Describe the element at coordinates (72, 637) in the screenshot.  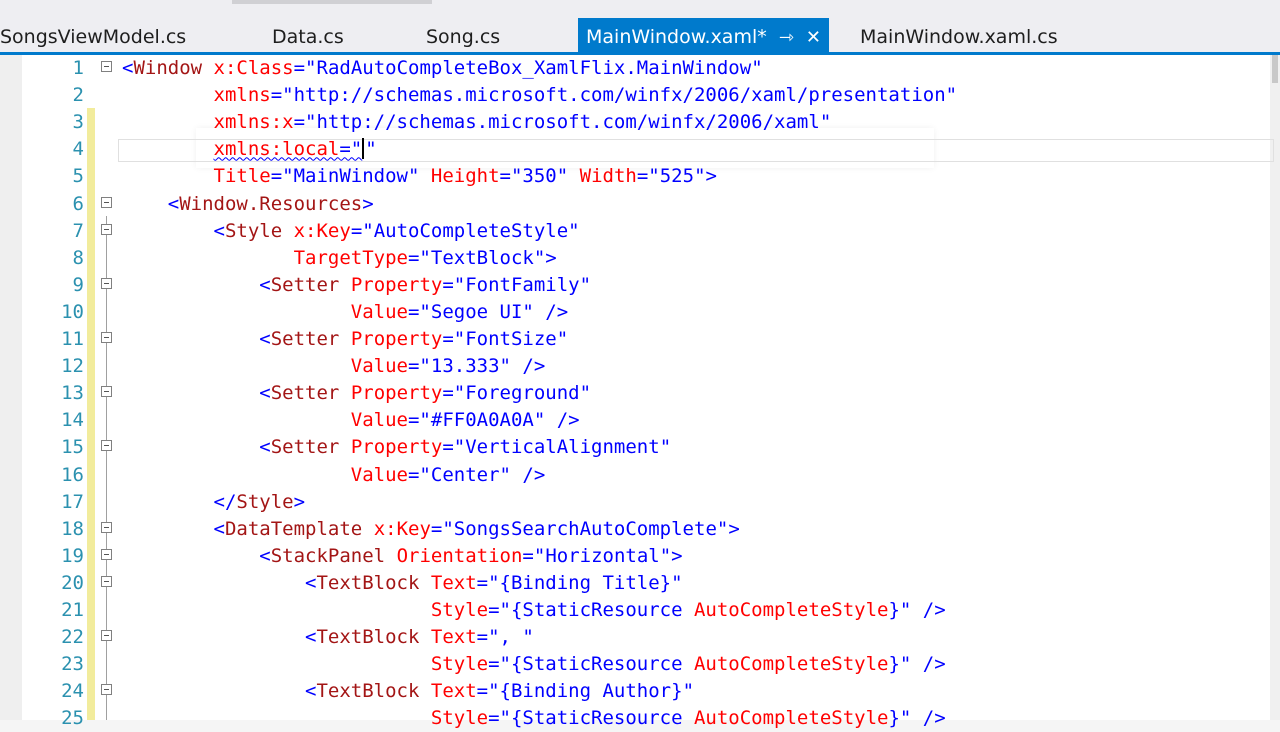
I see `line-number: 22` at that location.